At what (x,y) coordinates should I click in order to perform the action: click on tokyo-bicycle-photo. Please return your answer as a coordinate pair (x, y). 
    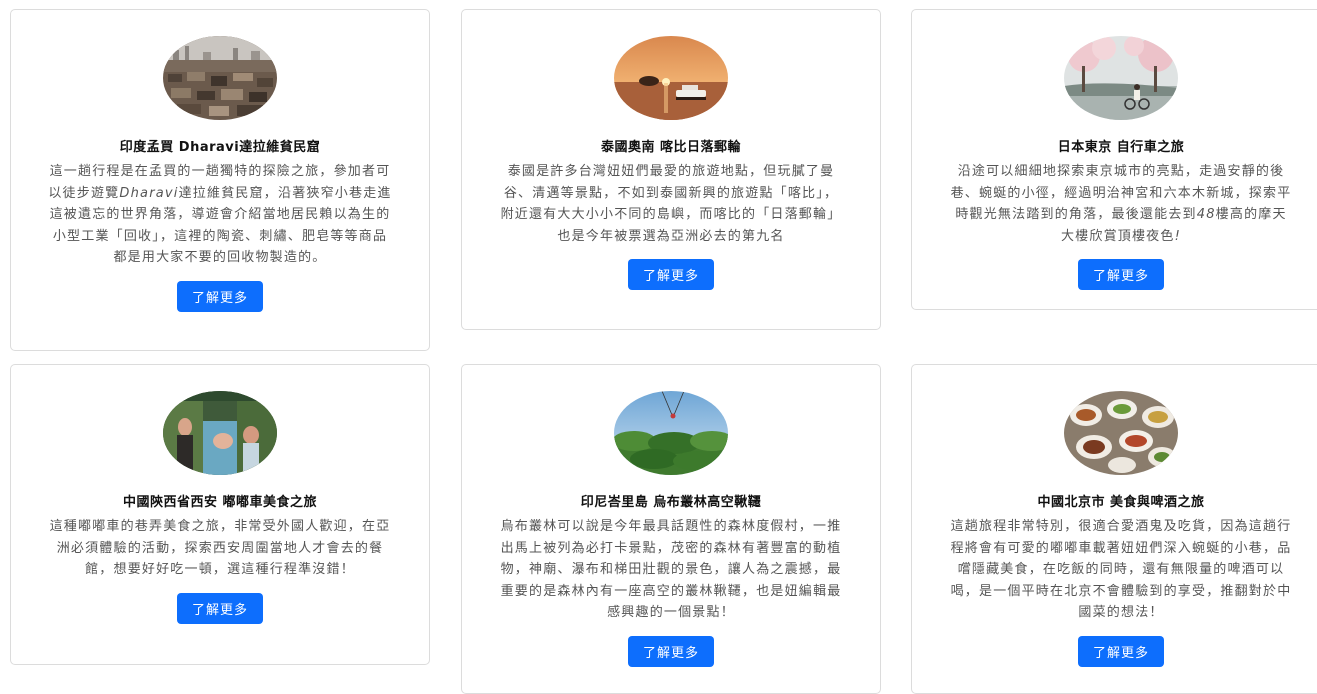
    Looking at the image, I should click on (1121, 78).